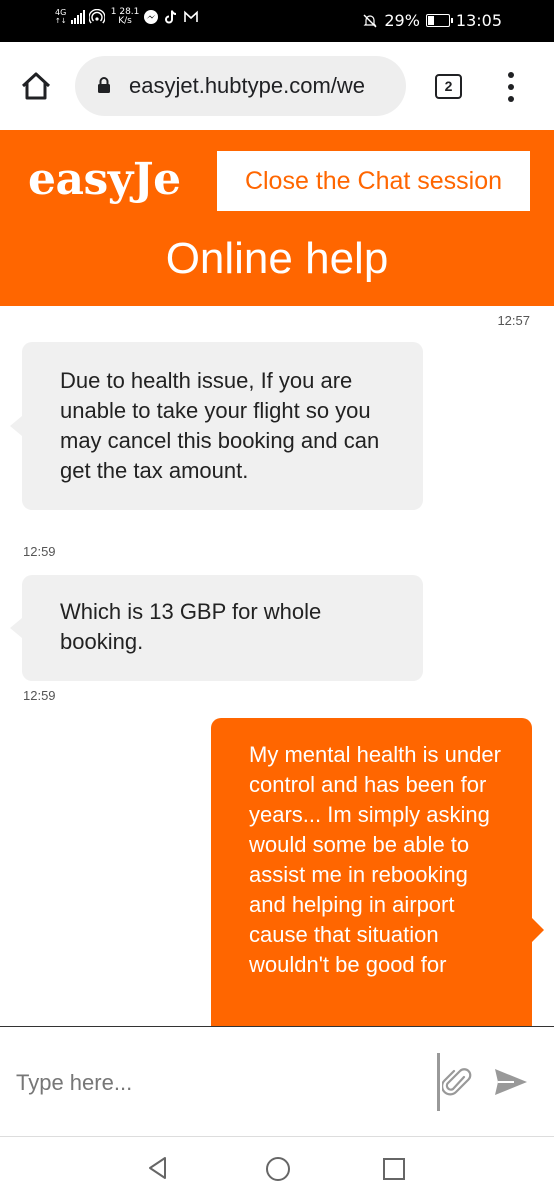 The height and width of the screenshot is (1200, 554). What do you see at coordinates (151, 17) in the screenshot?
I see `messenger-icon` at bounding box center [151, 17].